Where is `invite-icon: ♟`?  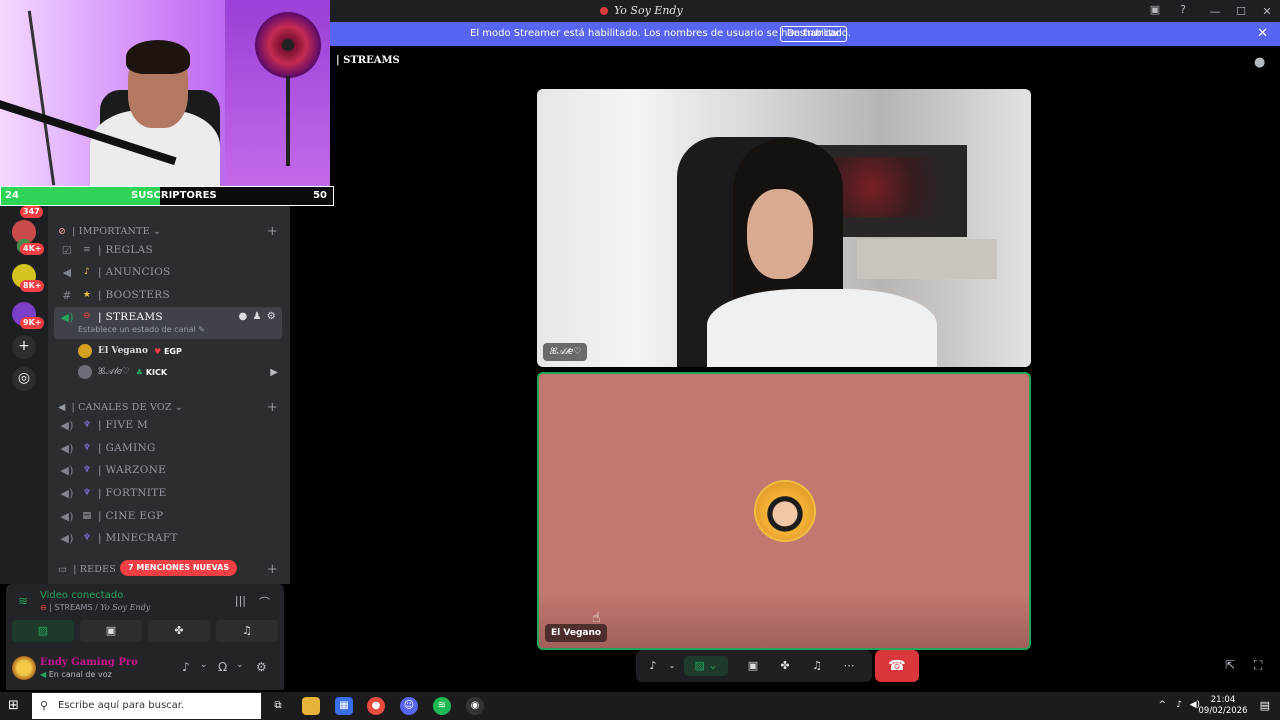
invite-icon: ♟ is located at coordinates (256, 316).